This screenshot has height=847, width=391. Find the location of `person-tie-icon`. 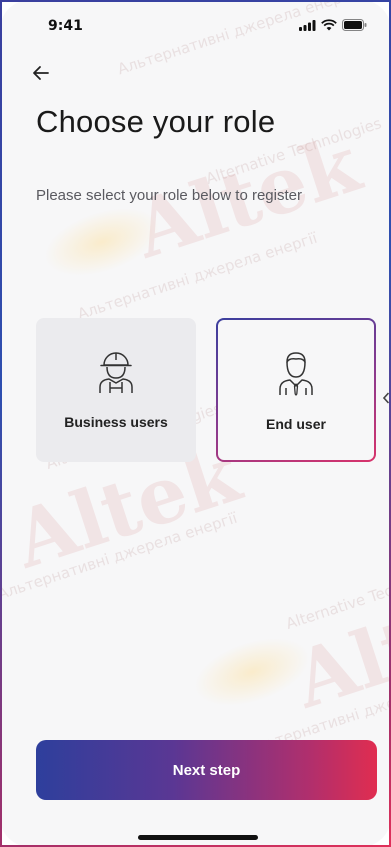

person-tie-icon is located at coordinates (296, 374).